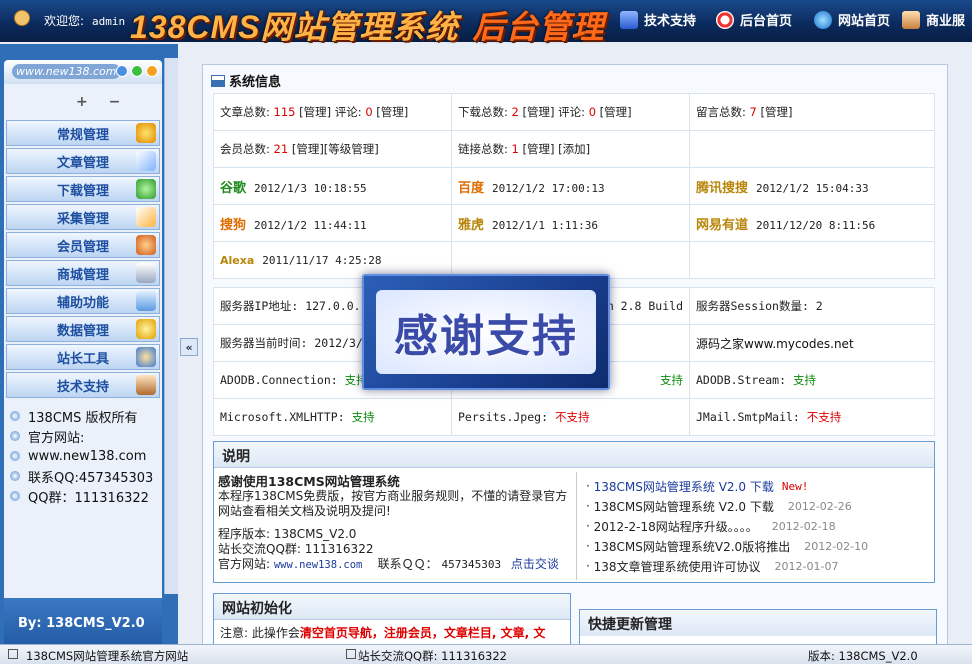 The width and height of the screenshot is (972, 664). What do you see at coordinates (83, 245) in the screenshot?
I see `menu-members: 会员管理` at bounding box center [83, 245].